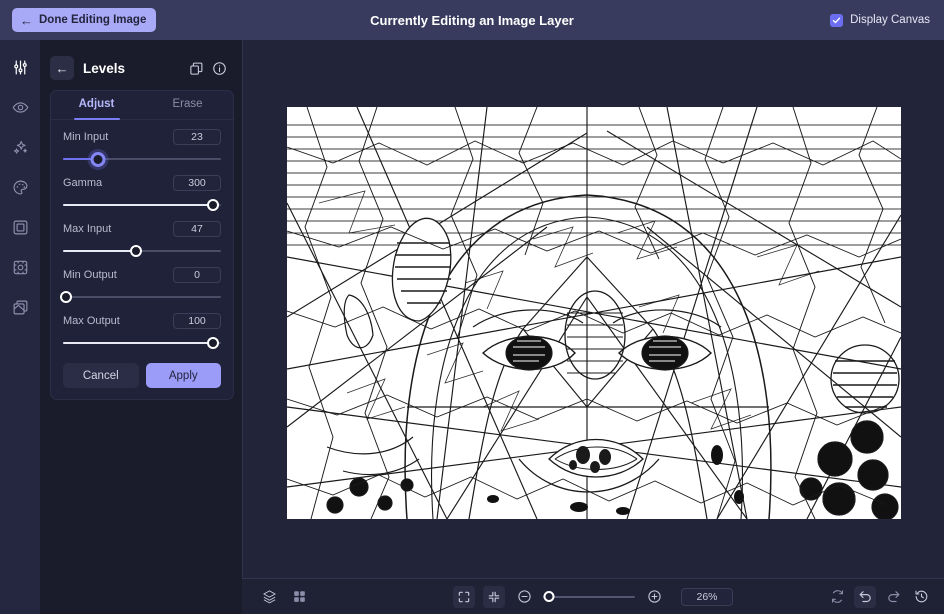  Describe the element at coordinates (893, 597) in the screenshot. I see `redo-icon` at that location.